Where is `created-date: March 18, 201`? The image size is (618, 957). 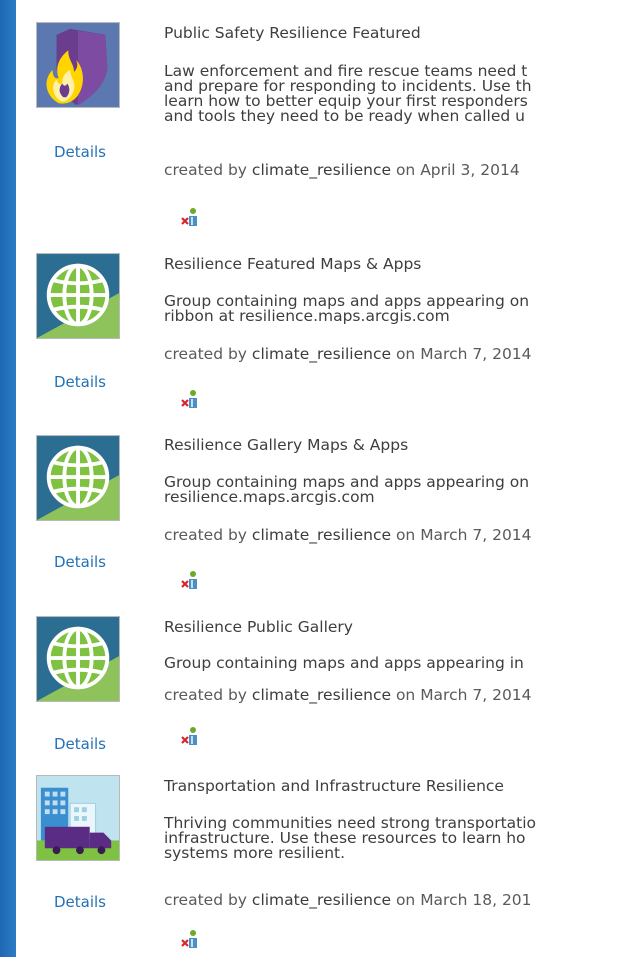
created-date: March 18, 201 is located at coordinates (476, 900).